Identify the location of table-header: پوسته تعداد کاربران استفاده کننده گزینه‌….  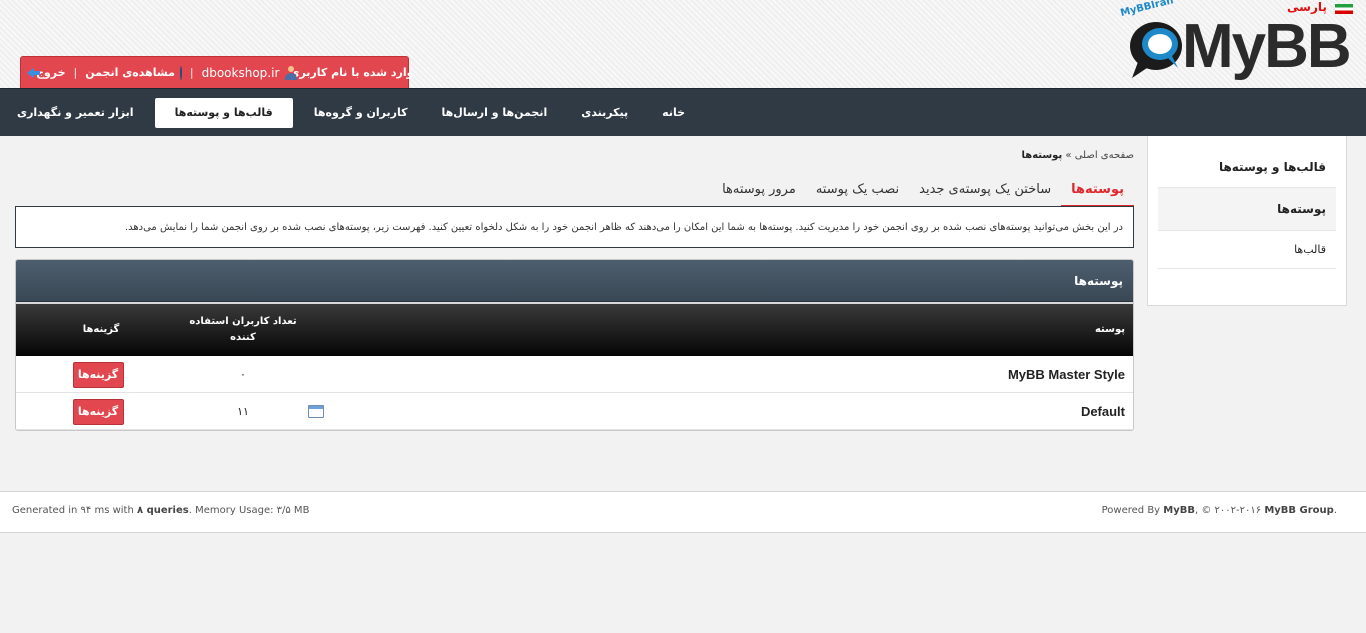
(574, 330).